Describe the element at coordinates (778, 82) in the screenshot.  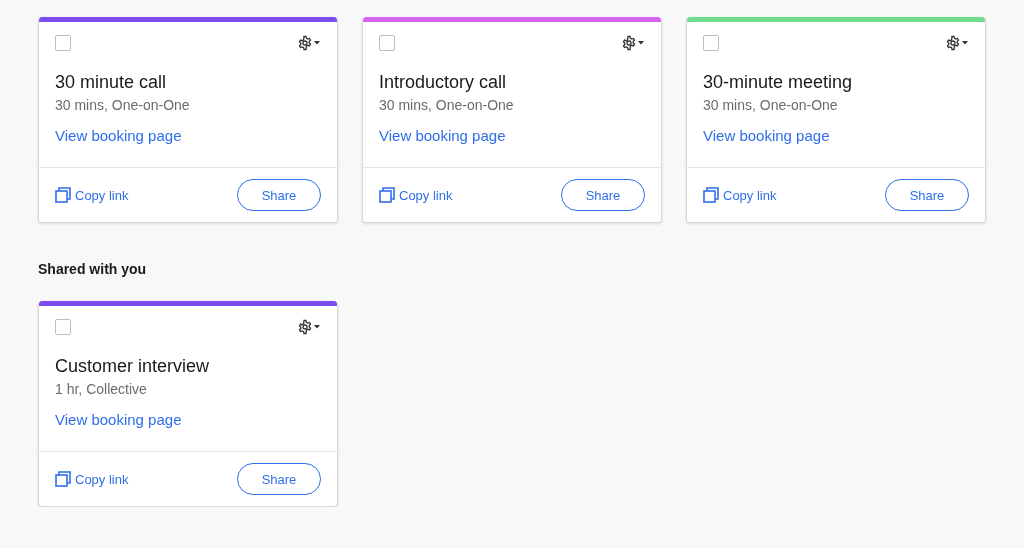
I see `event-title: 30-minute meeting` at that location.